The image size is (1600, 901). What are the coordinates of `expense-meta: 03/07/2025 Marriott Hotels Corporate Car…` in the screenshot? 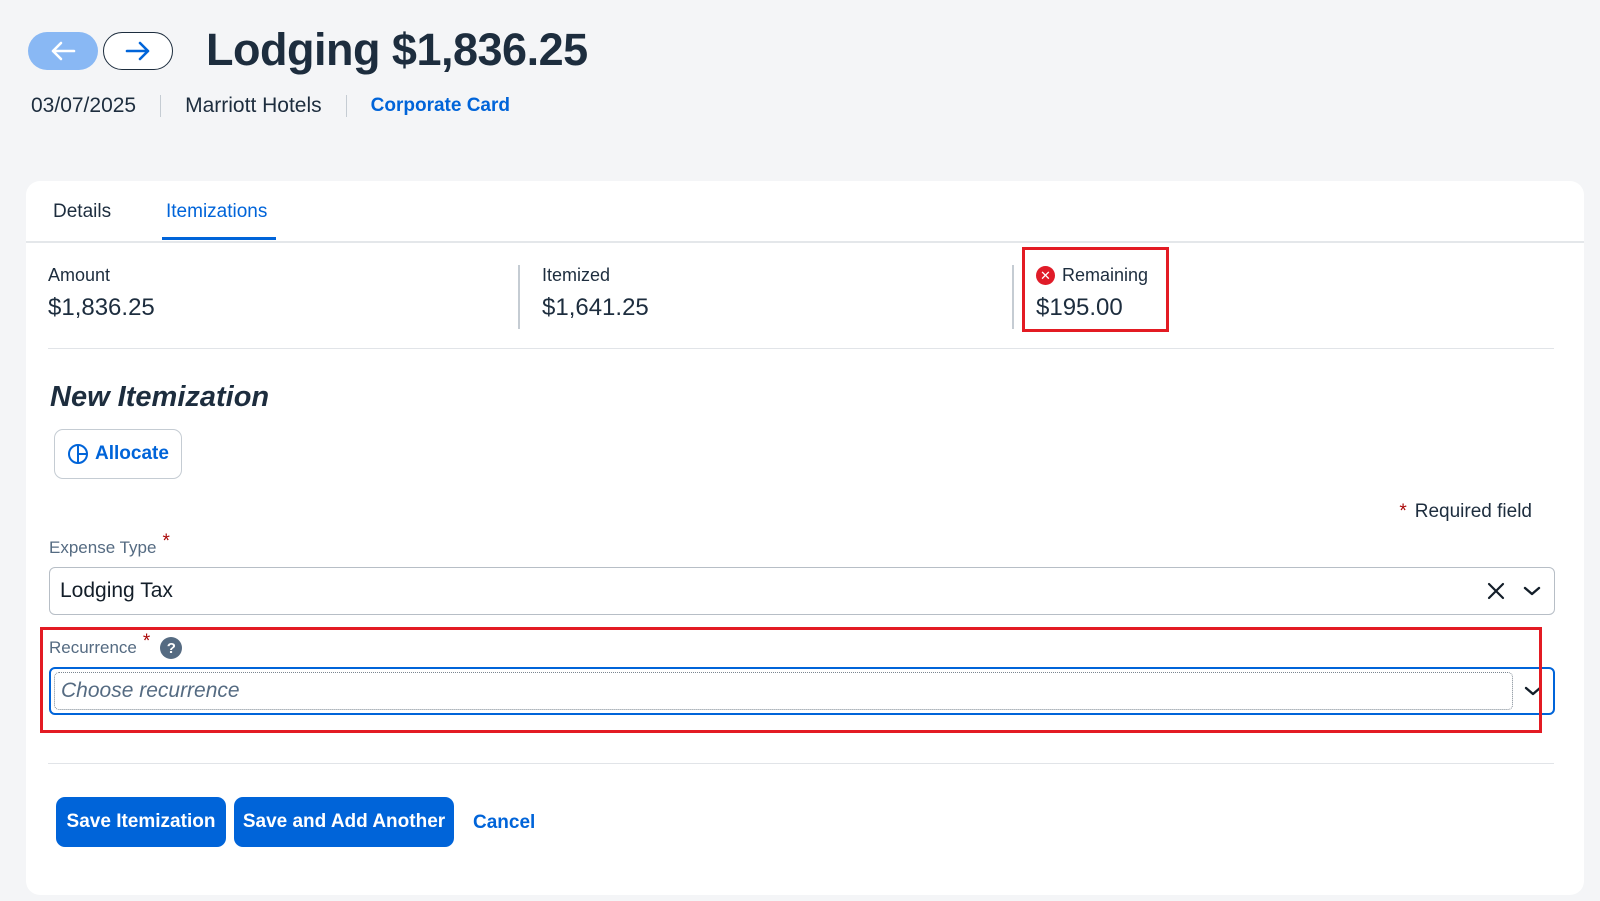 It's located at (270, 106).